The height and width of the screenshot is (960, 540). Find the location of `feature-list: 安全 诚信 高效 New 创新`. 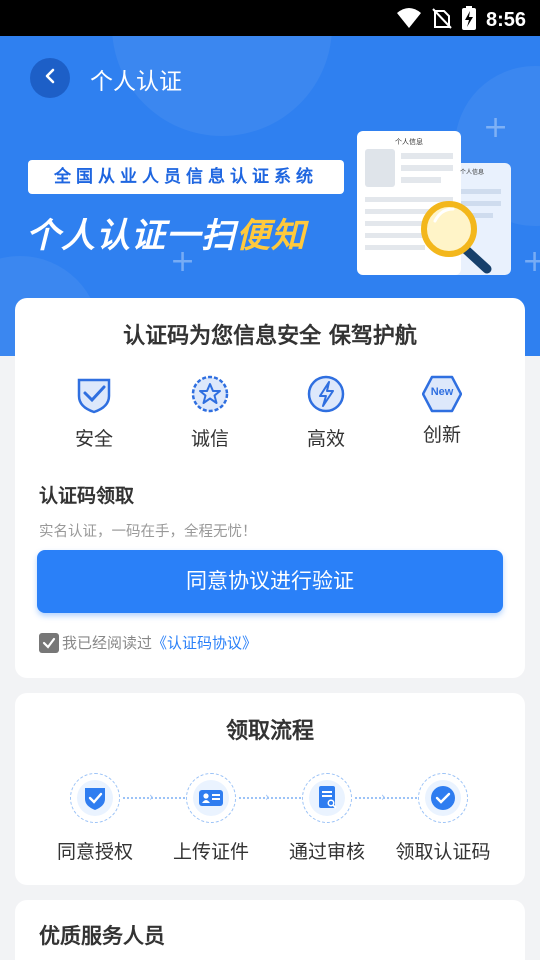

feature-list: 安全 诚信 高效 New 创新 is located at coordinates (270, 412).